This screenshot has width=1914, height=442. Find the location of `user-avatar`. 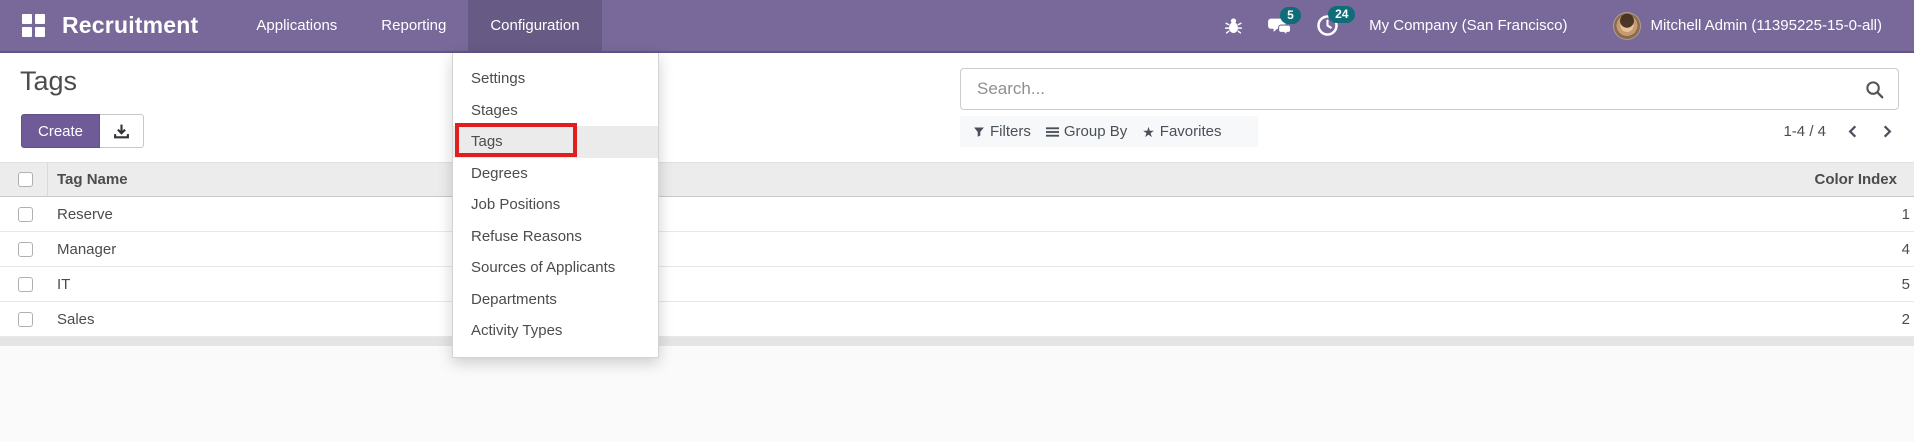

user-avatar is located at coordinates (1627, 25).